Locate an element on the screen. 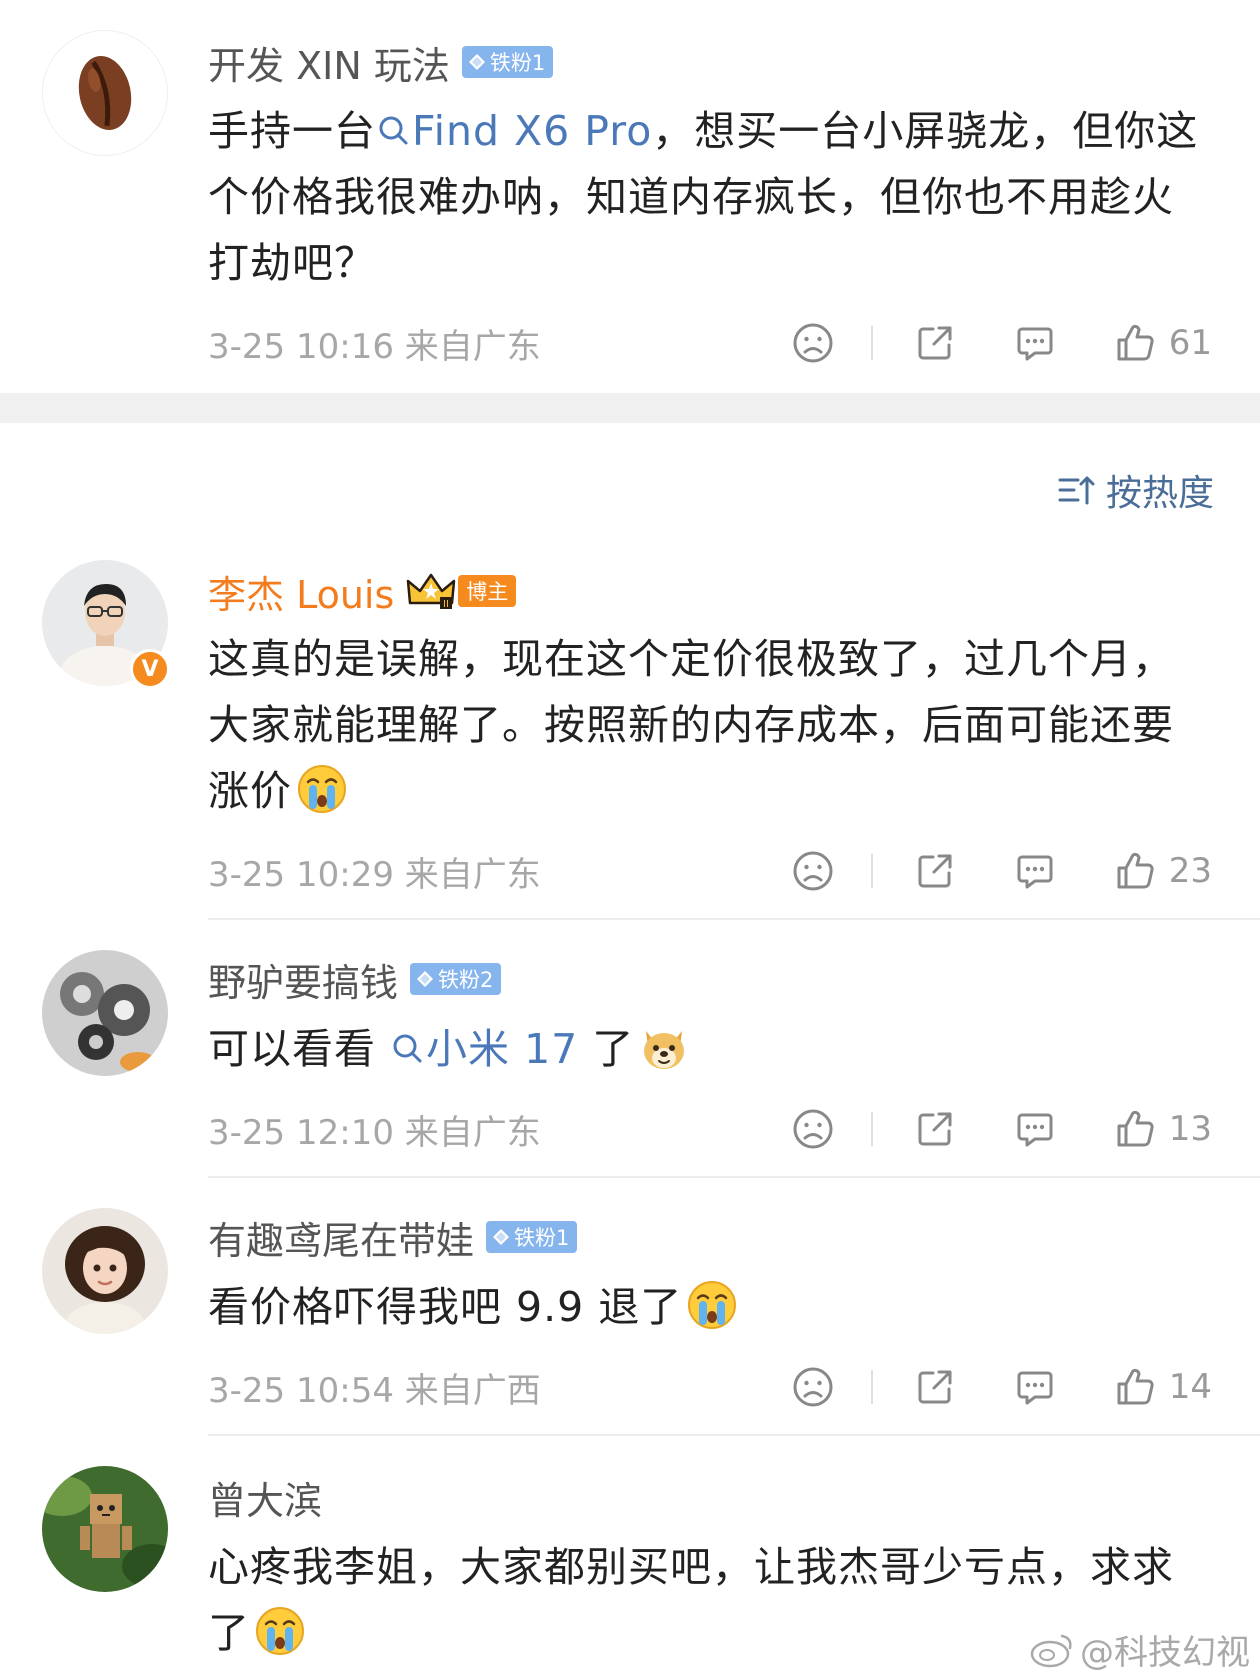 This screenshot has width=1260, height=1680. timestamp-location: 3-25 10:54 来自广西 is located at coordinates (374, 1390).